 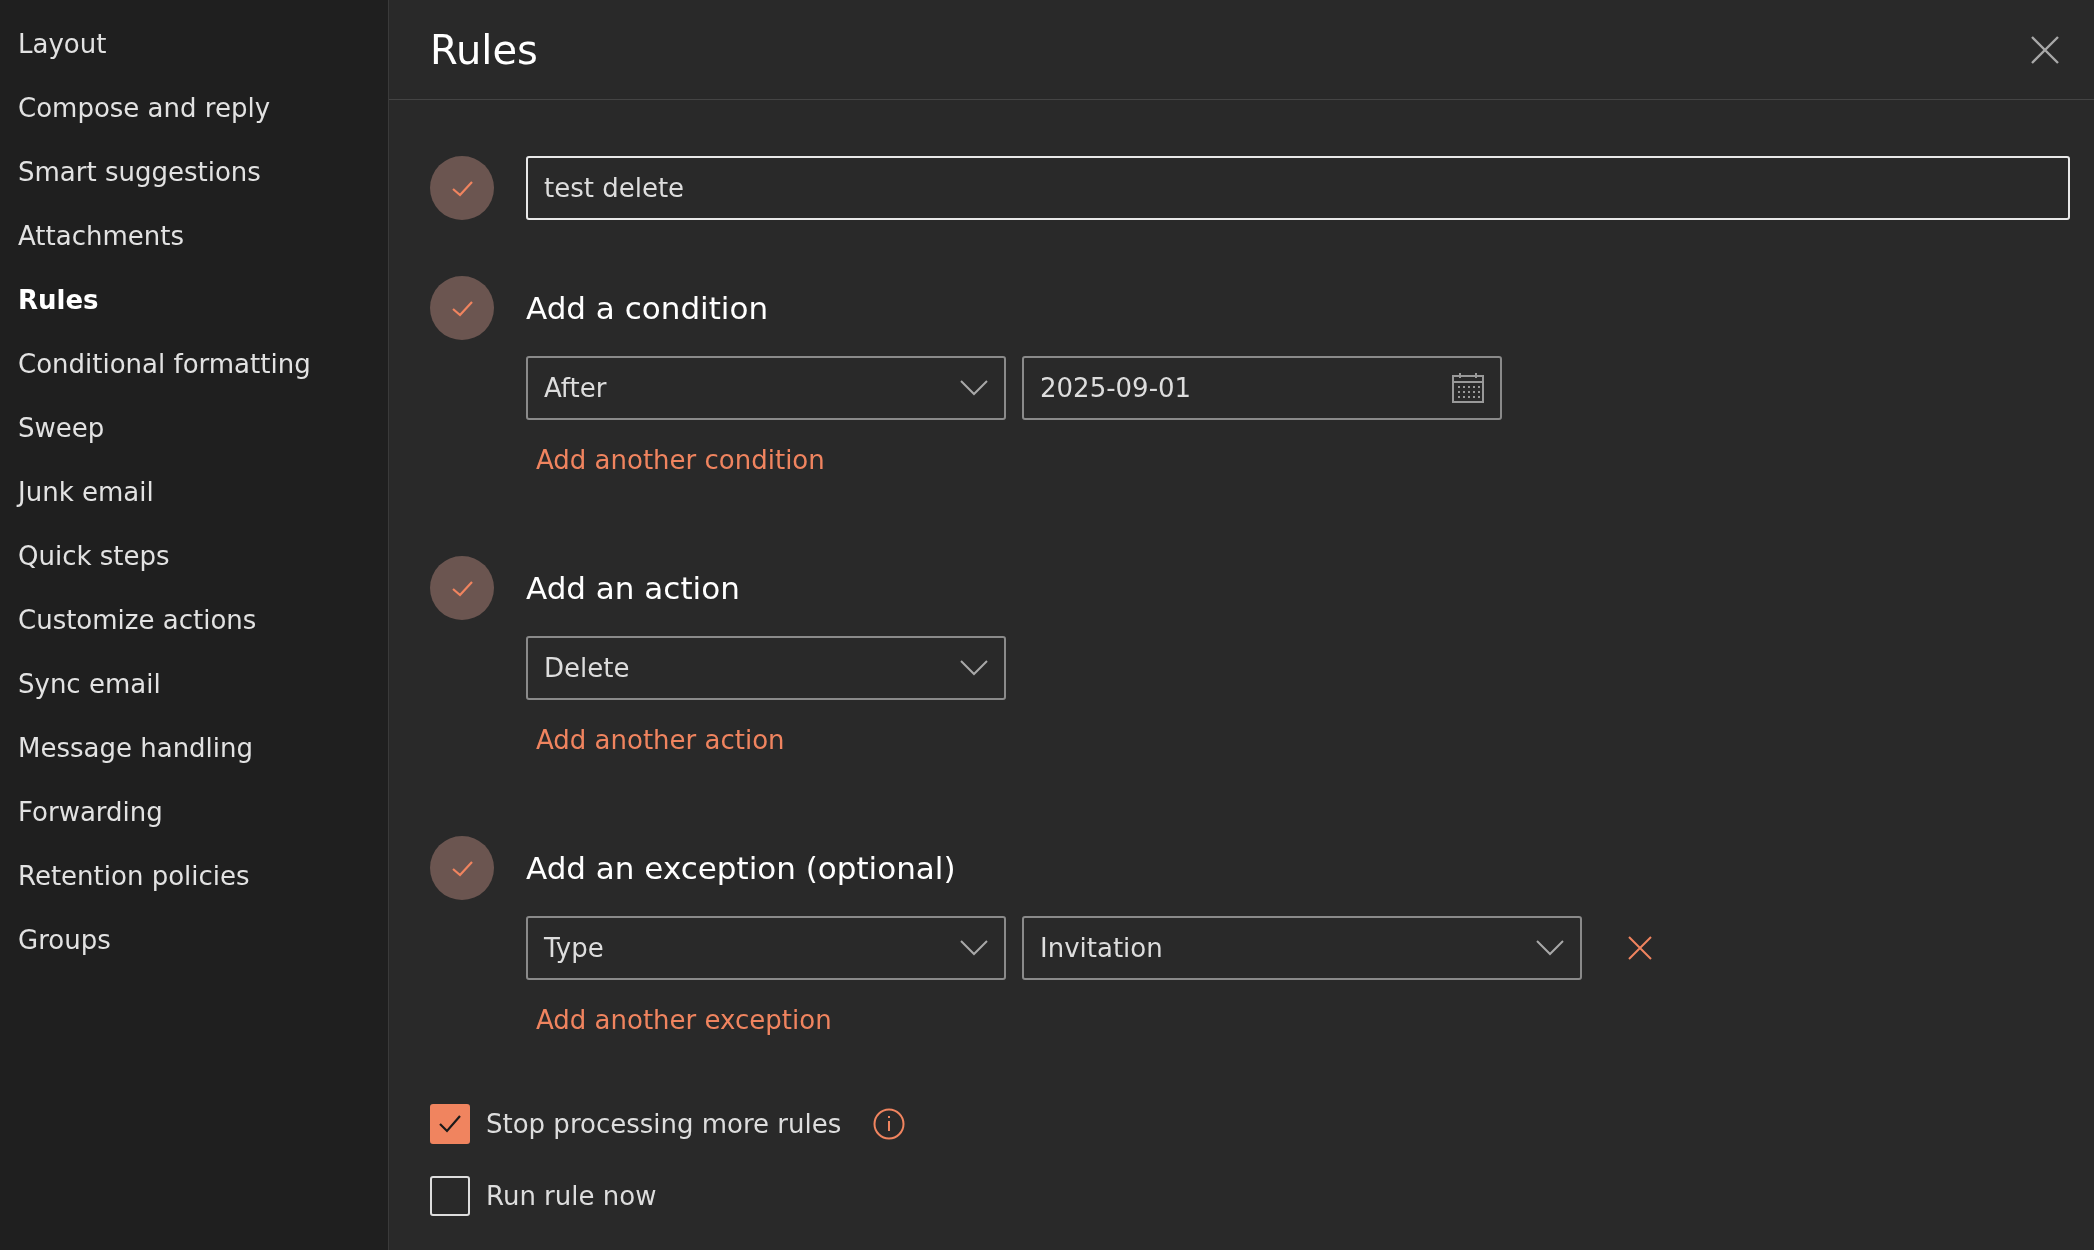 What do you see at coordinates (664, 1124) in the screenshot?
I see `checkbox-label: Stop processing more rules` at bounding box center [664, 1124].